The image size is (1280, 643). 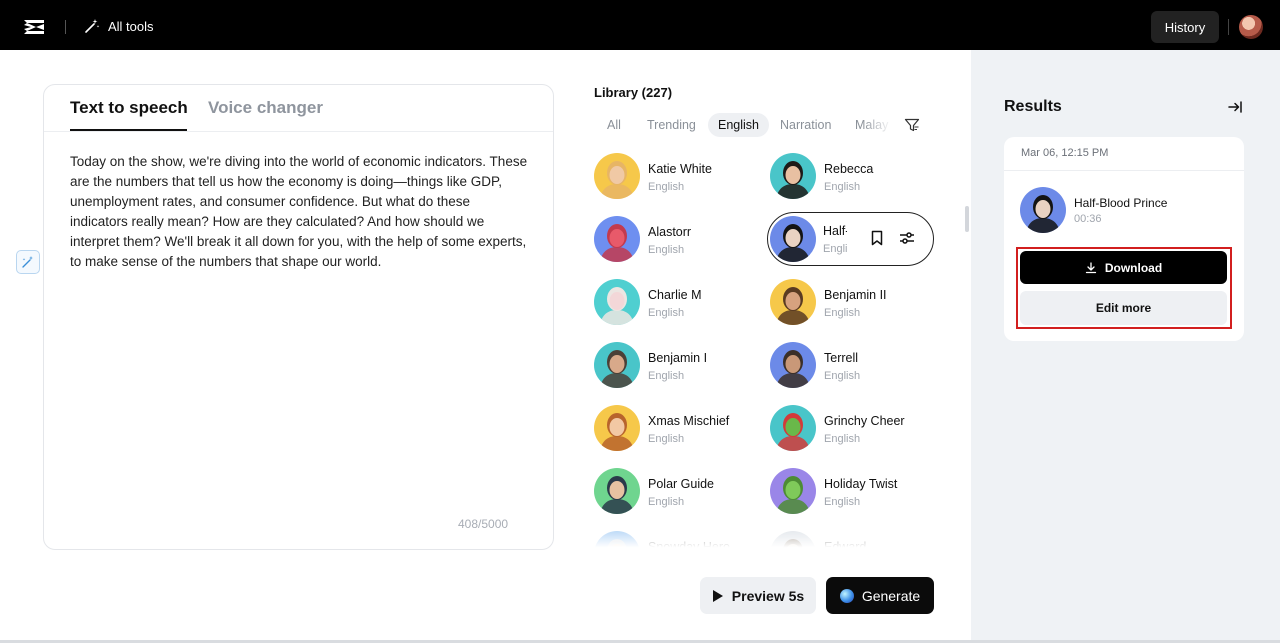 I want to click on capcut-logo-icon, so click(x=34, y=27).